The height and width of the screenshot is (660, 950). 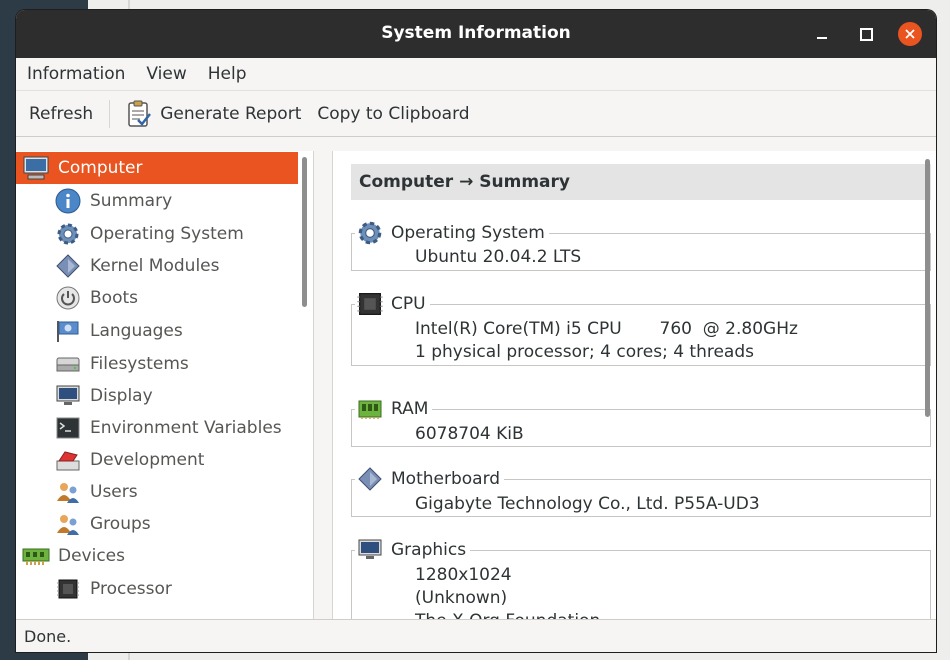 I want to click on close-button, so click(x=910, y=34).